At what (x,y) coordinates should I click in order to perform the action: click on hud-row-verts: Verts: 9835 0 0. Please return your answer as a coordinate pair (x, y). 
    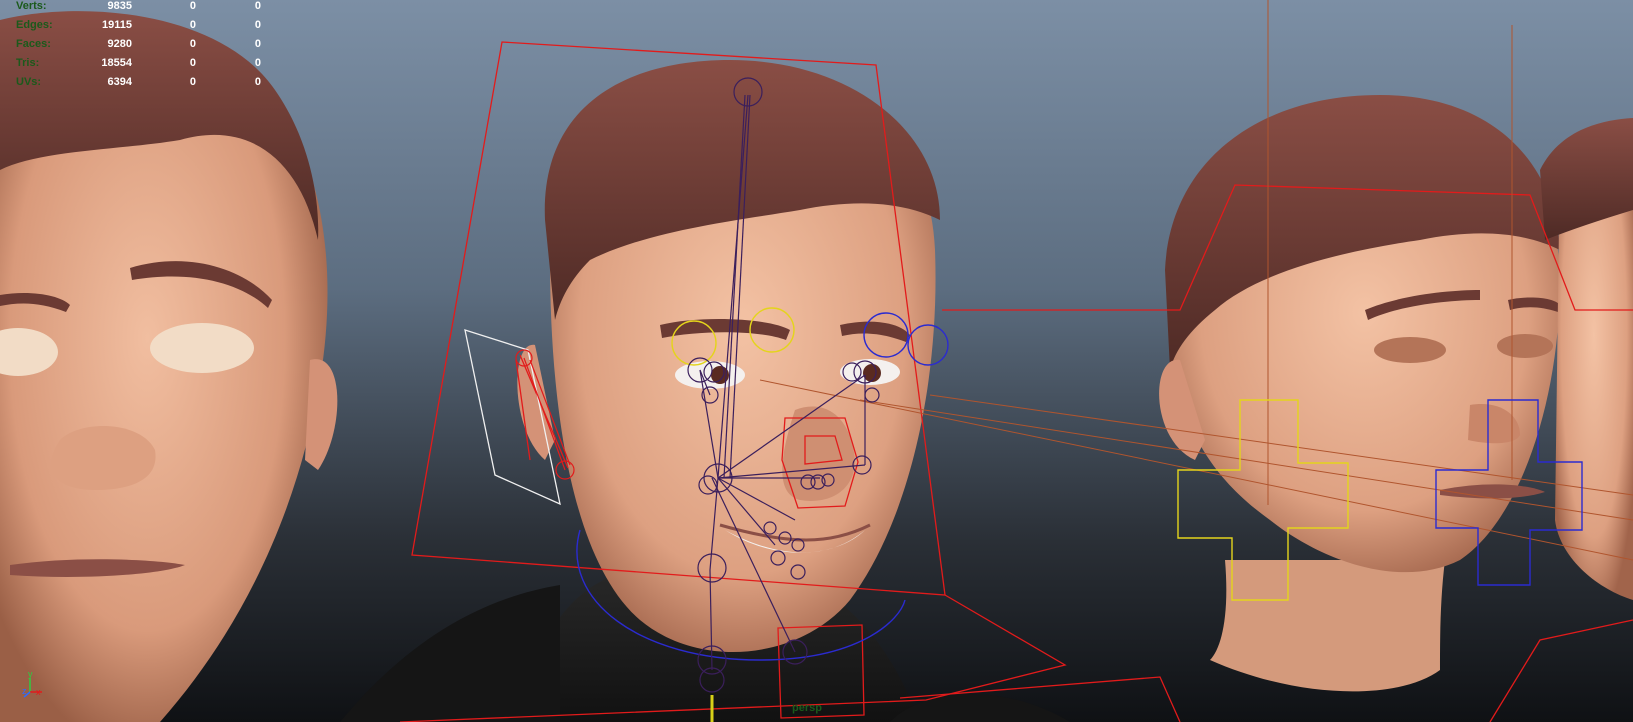
    Looking at the image, I should click on (135, 8).